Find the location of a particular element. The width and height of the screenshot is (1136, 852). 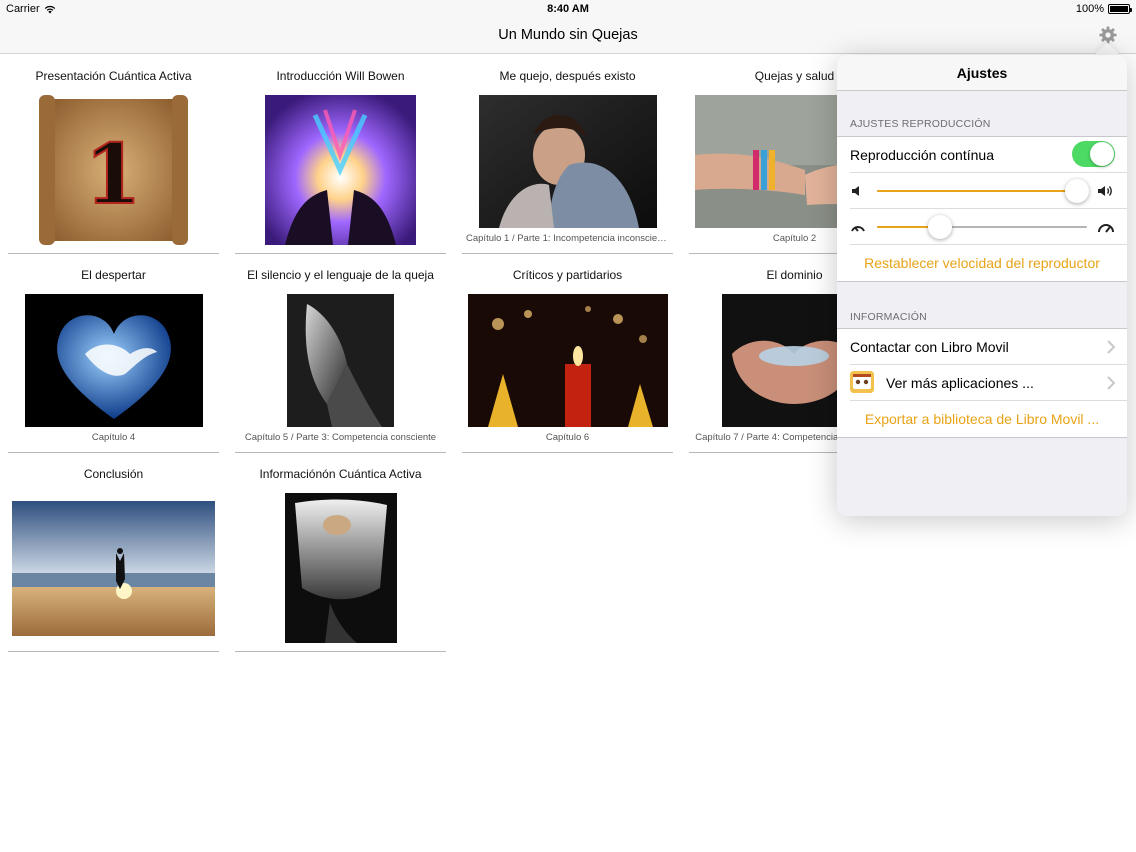

beach-sunset-image is located at coordinates (113, 568).